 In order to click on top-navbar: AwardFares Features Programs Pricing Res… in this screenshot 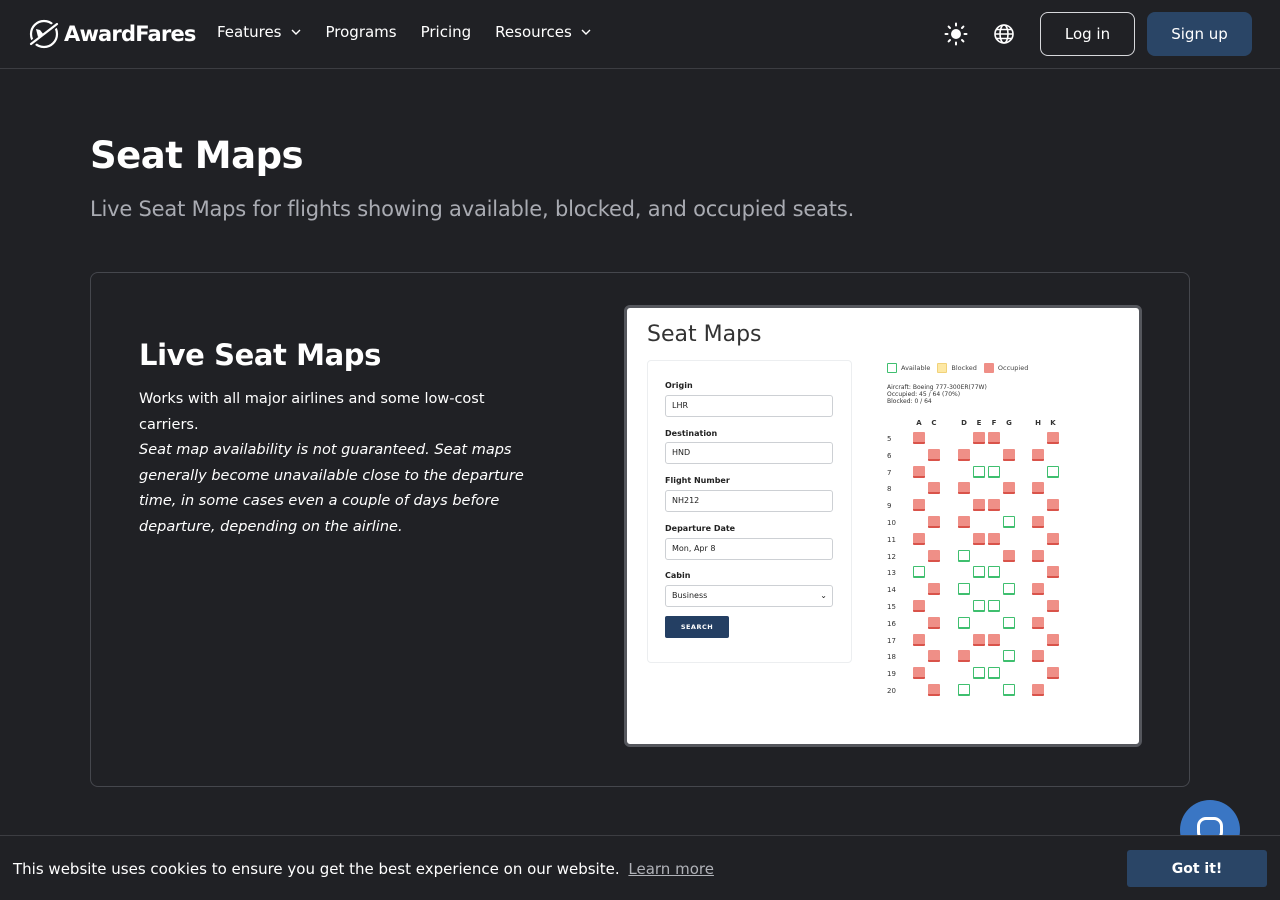, I will do `click(640, 34)`.